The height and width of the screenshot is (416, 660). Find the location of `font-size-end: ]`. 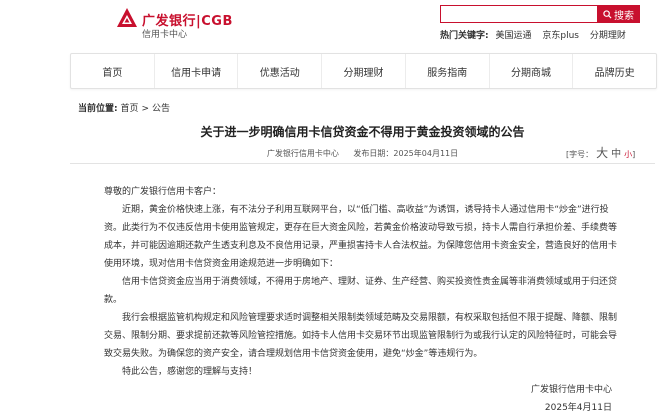

font-size-end: ] is located at coordinates (634, 154).